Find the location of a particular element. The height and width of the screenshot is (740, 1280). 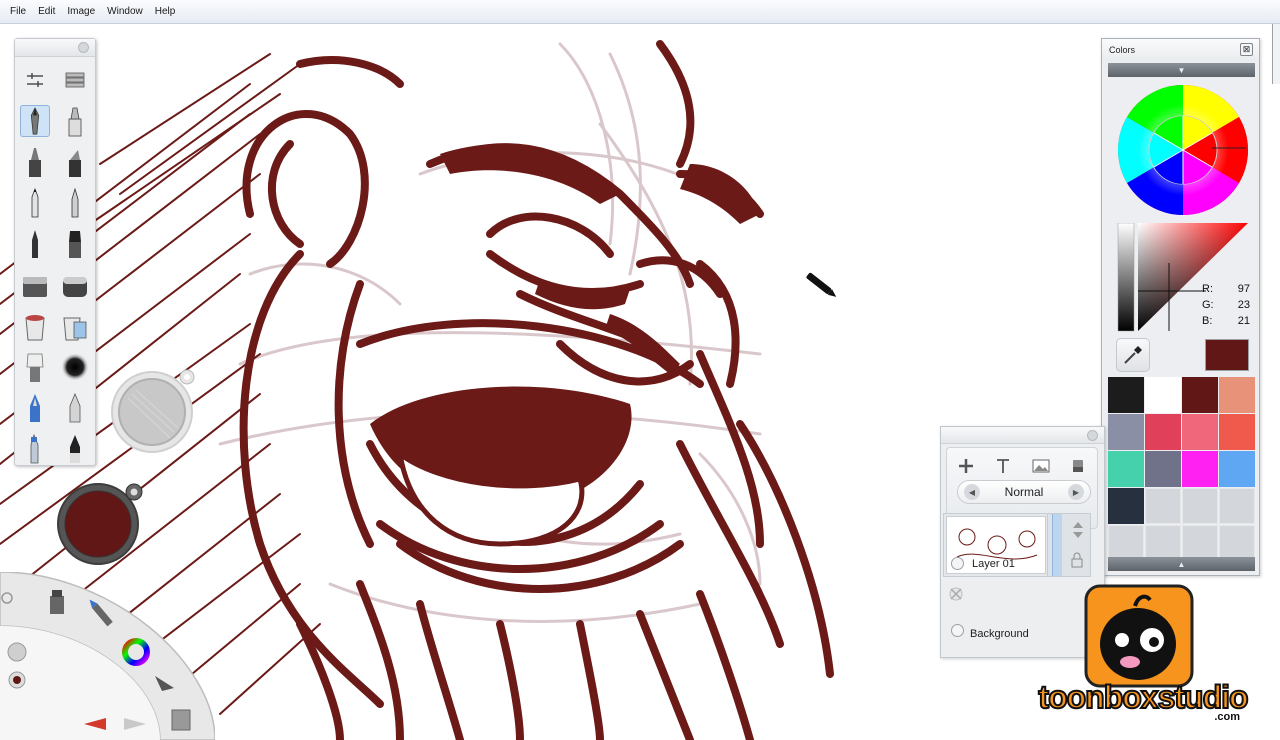

felt-pen-icon is located at coordinates (35, 162).